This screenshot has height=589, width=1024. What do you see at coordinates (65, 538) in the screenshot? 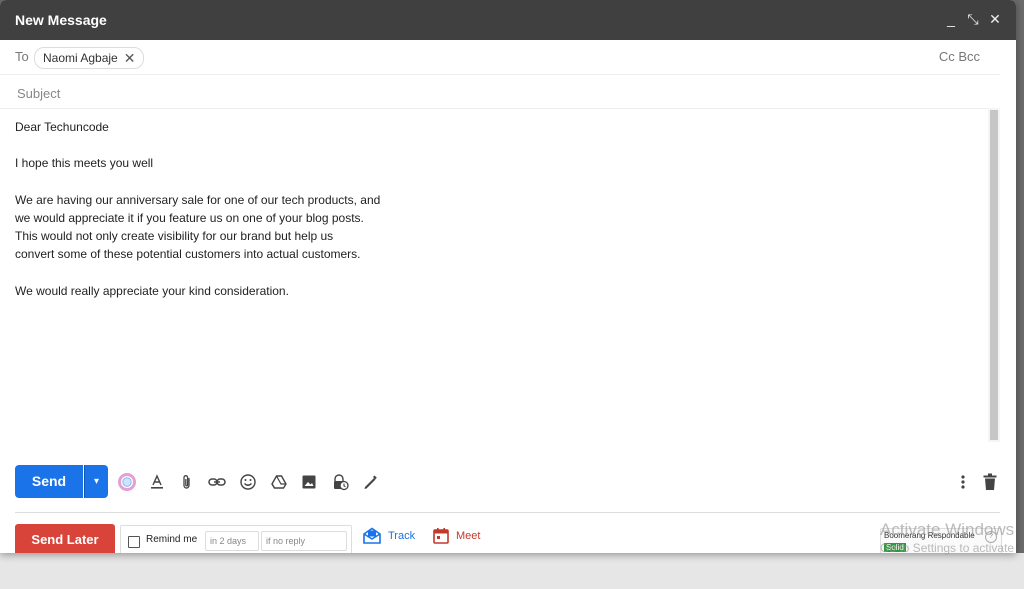
I see `send-later-button: Send Later` at bounding box center [65, 538].